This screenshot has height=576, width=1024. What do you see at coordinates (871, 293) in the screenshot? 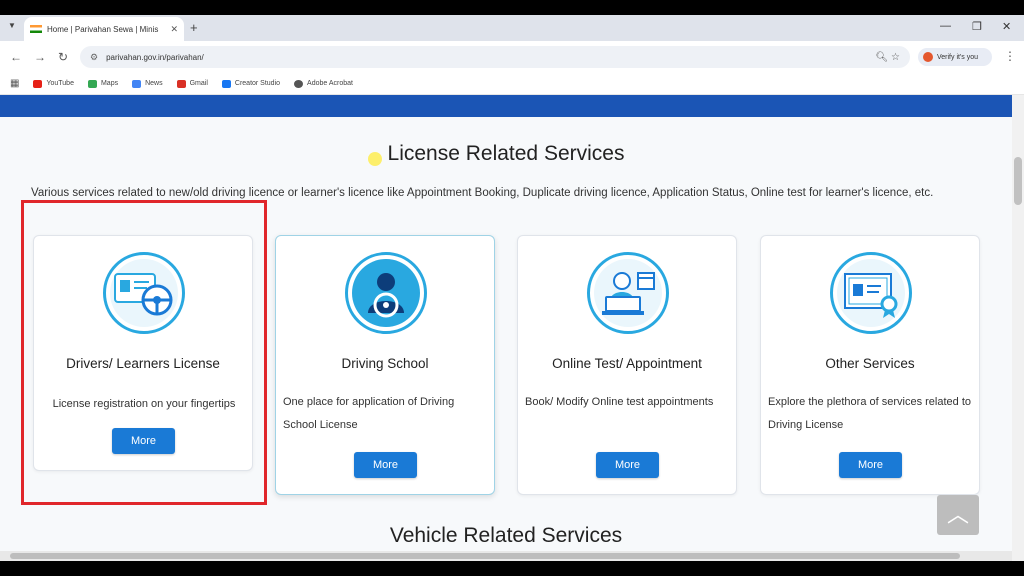
I see `certificate-icon` at bounding box center [871, 293].